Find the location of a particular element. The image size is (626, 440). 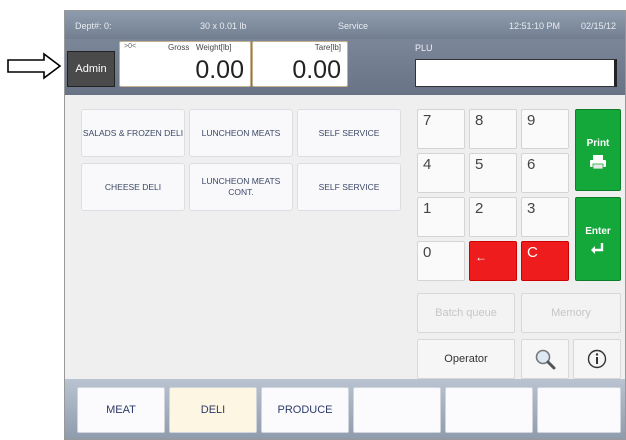

dept-number: Dept#: 0: is located at coordinates (93, 26).